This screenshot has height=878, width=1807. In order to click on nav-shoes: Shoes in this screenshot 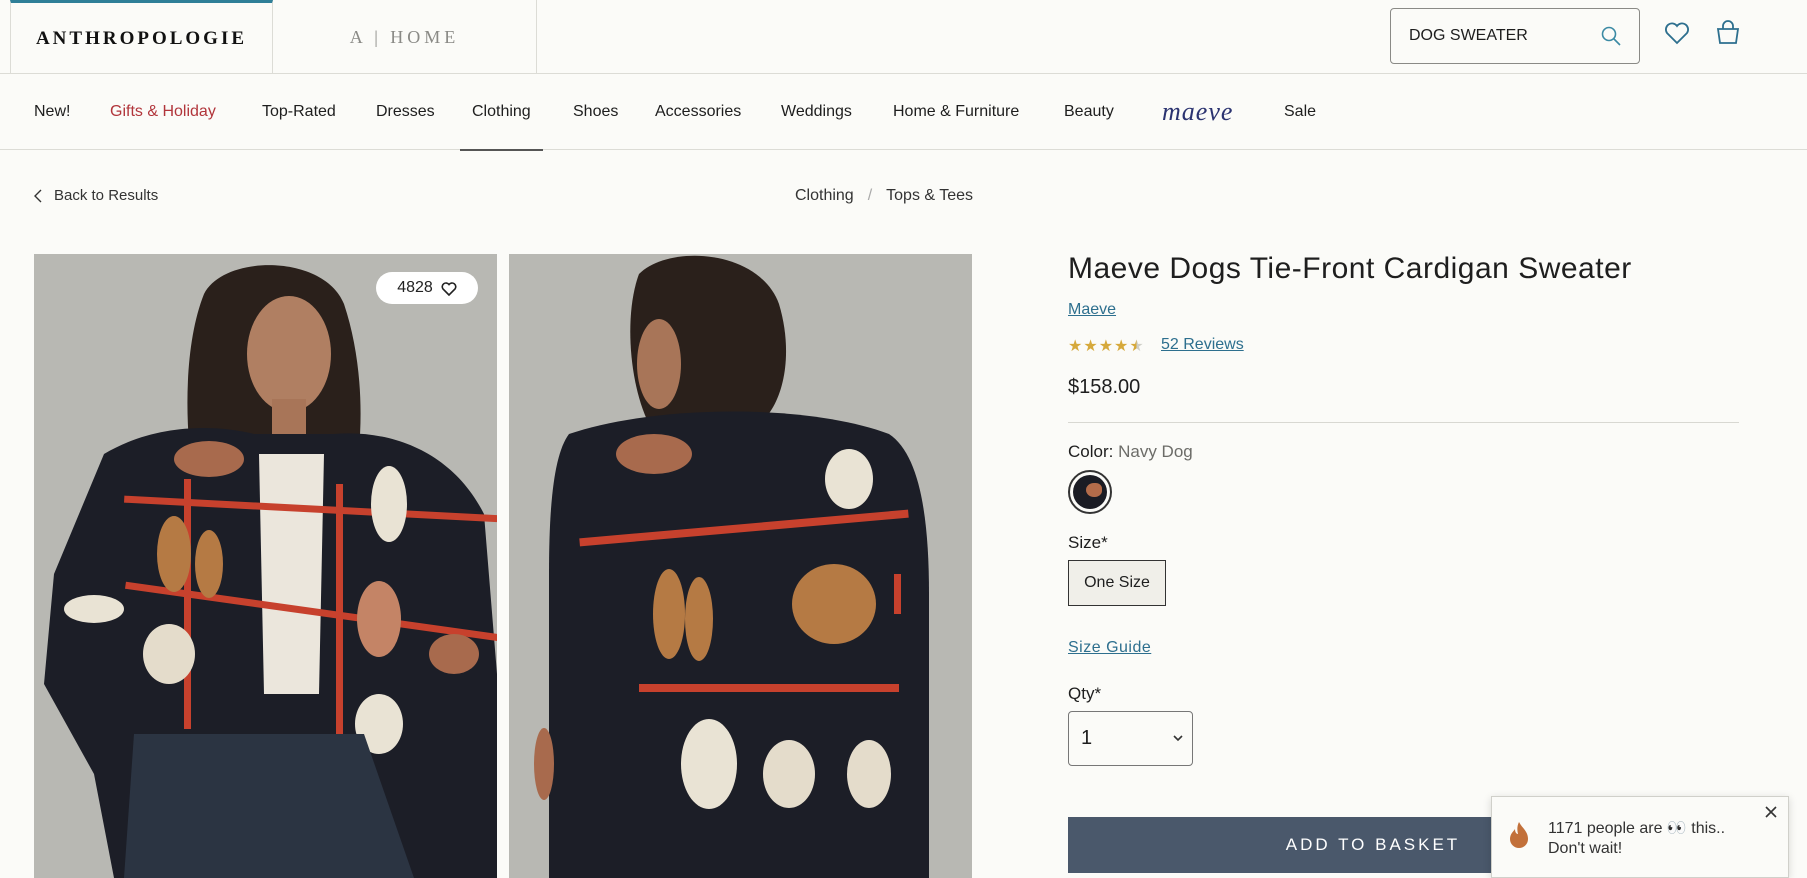, I will do `click(595, 112)`.